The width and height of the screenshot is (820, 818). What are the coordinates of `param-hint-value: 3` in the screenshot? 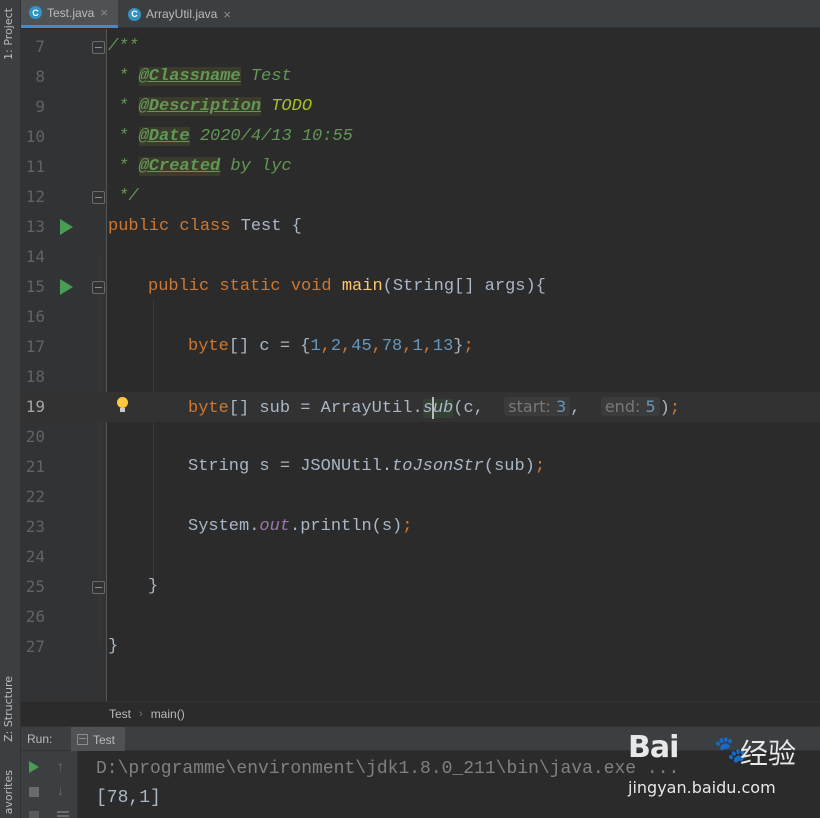 It's located at (561, 406).